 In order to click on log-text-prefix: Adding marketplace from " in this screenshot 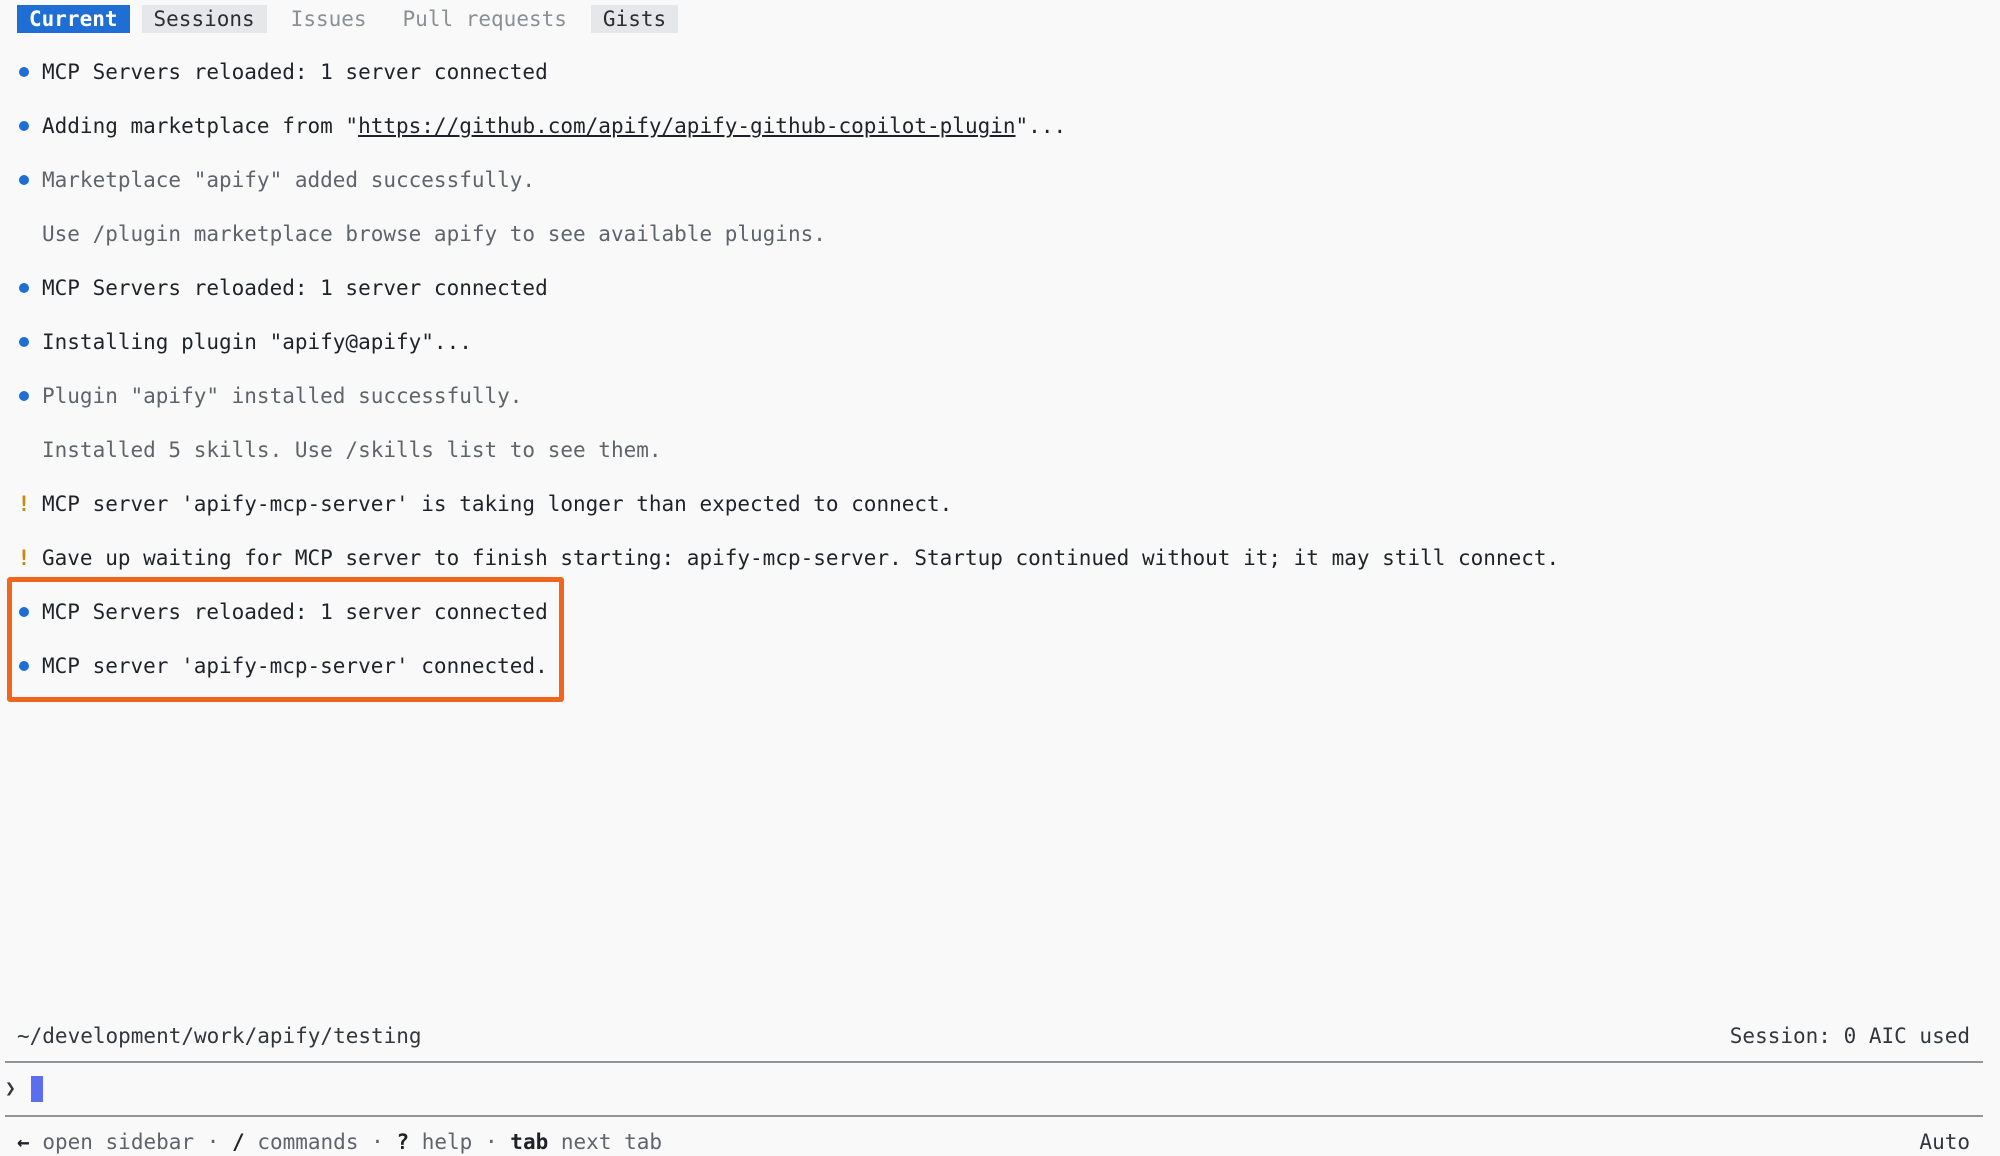, I will do `click(200, 126)`.